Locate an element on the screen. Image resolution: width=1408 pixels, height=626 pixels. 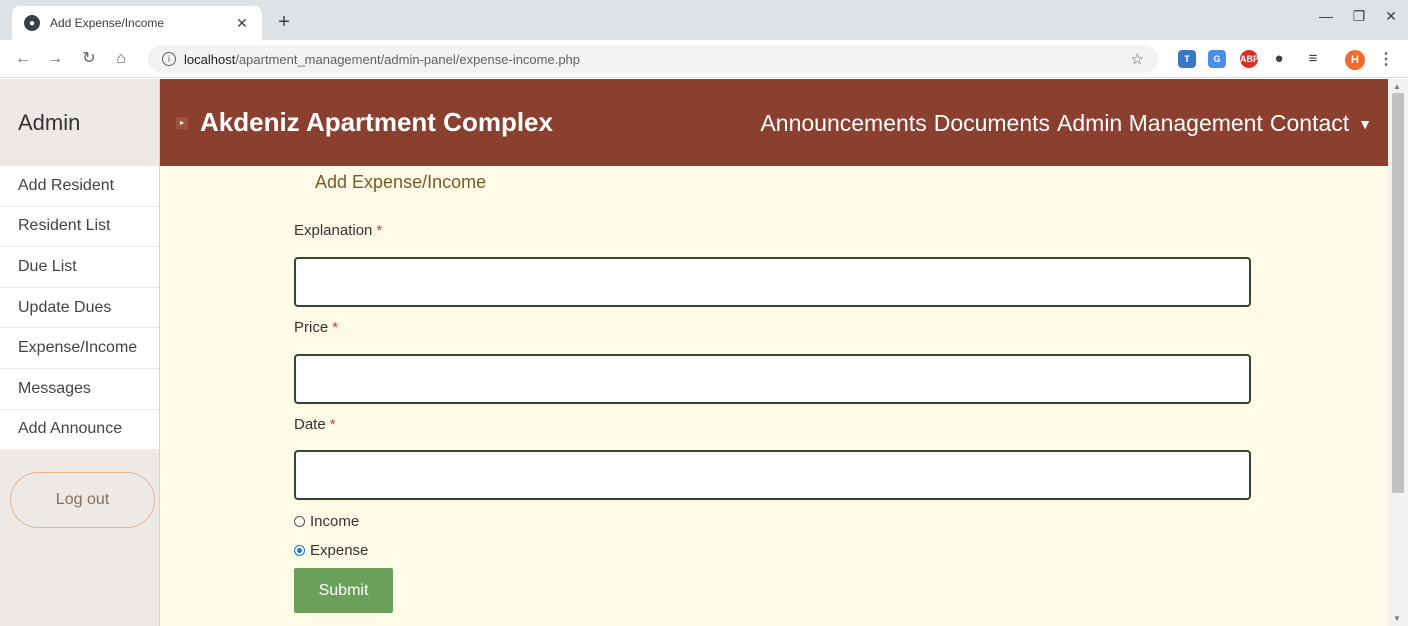
nav-announcements: Announcements is located at coordinates (843, 123).